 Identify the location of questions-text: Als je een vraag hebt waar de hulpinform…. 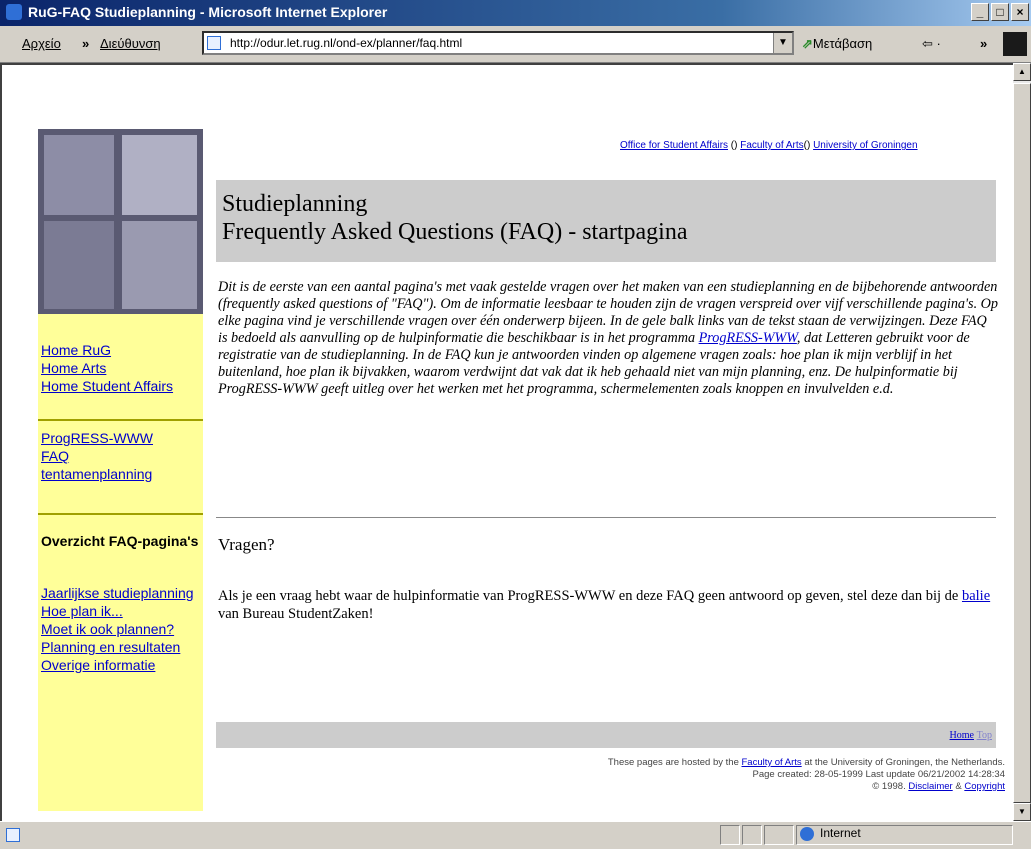
(590, 596).